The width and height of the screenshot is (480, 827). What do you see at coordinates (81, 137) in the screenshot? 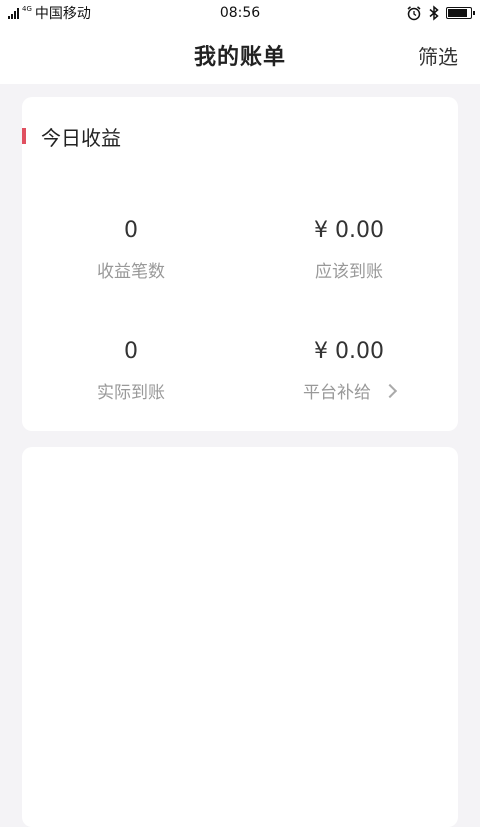
I see `section-title: 今日收益` at bounding box center [81, 137].